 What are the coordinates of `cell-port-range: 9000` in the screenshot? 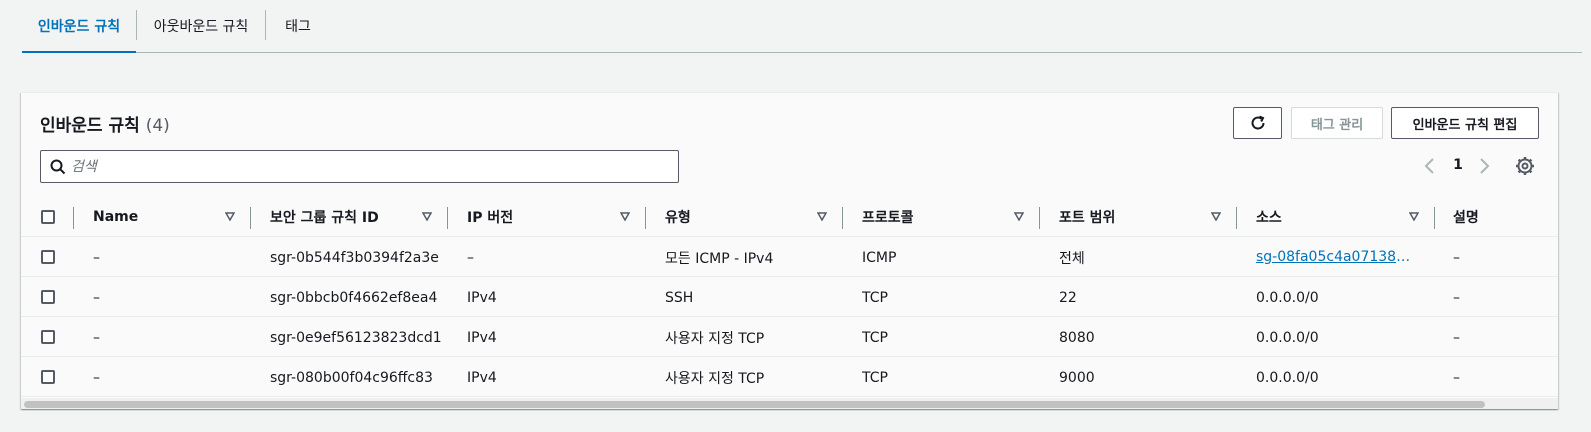 It's located at (1077, 377).